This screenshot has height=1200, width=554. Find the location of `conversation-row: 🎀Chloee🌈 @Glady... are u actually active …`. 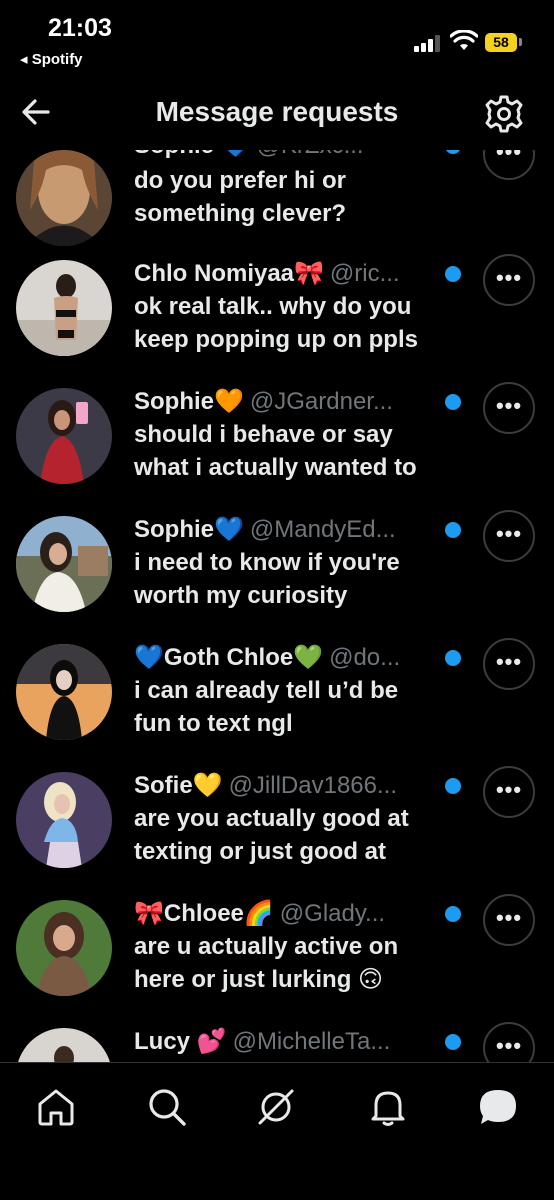

conversation-row: 🎀Chloee🌈 @Glady... are u actually active … is located at coordinates (277, 961).